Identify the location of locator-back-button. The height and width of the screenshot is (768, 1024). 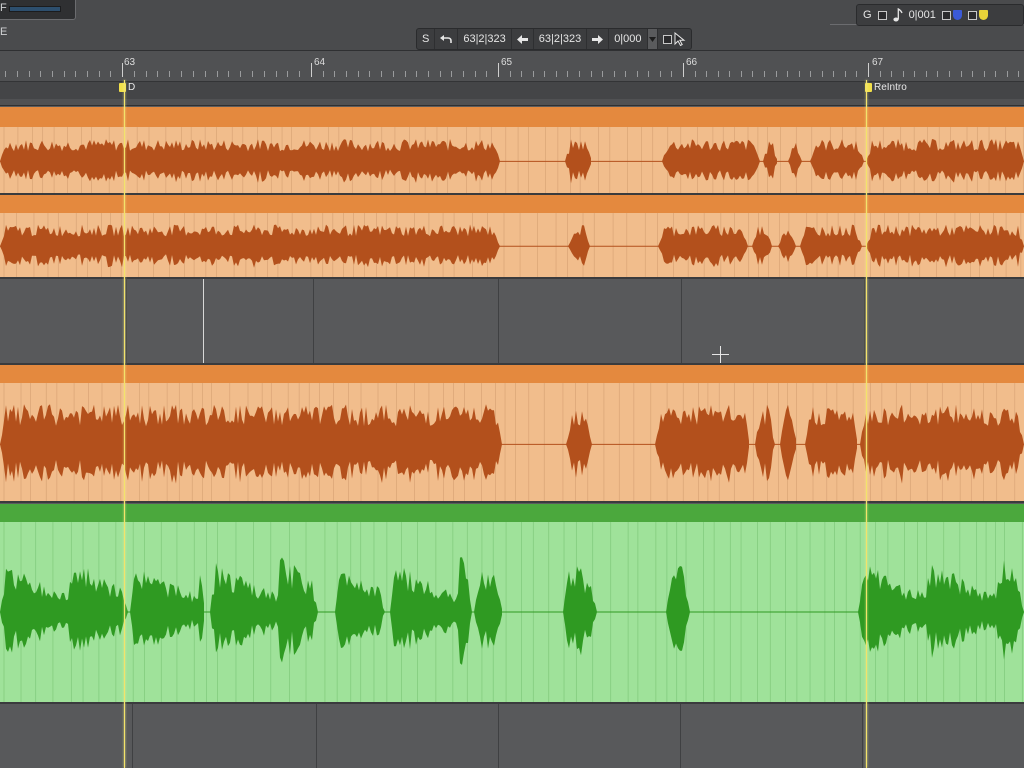
(523, 39).